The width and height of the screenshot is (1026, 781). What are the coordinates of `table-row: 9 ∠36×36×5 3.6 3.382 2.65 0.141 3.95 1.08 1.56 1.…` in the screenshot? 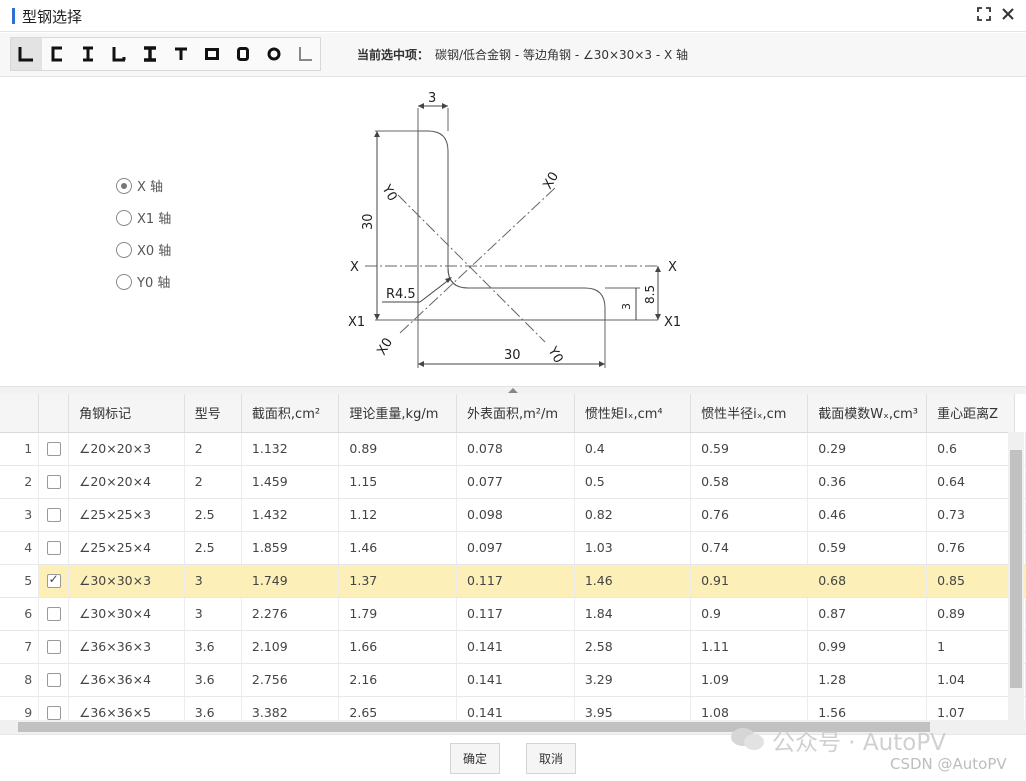 It's located at (513, 709).